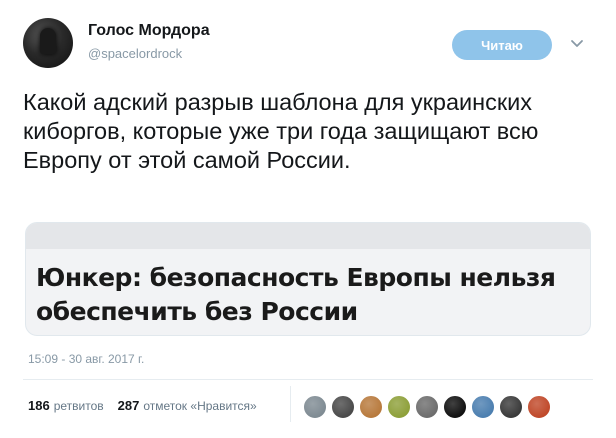  I want to click on likes-count: 287, so click(128, 405).